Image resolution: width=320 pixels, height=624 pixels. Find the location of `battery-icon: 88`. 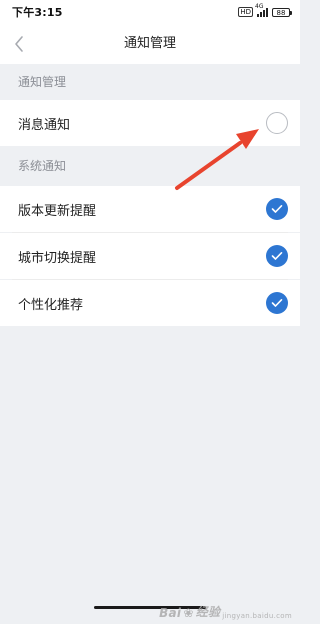

battery-icon: 88 is located at coordinates (282, 12).